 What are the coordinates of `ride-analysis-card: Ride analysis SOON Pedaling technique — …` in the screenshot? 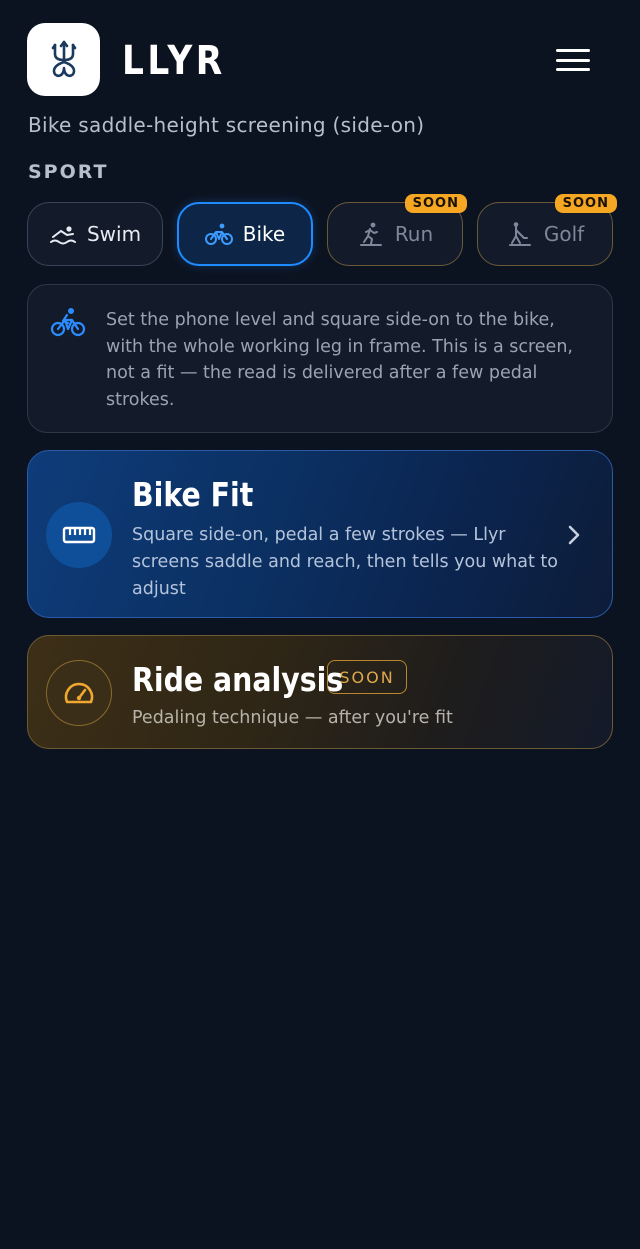 It's located at (320, 692).